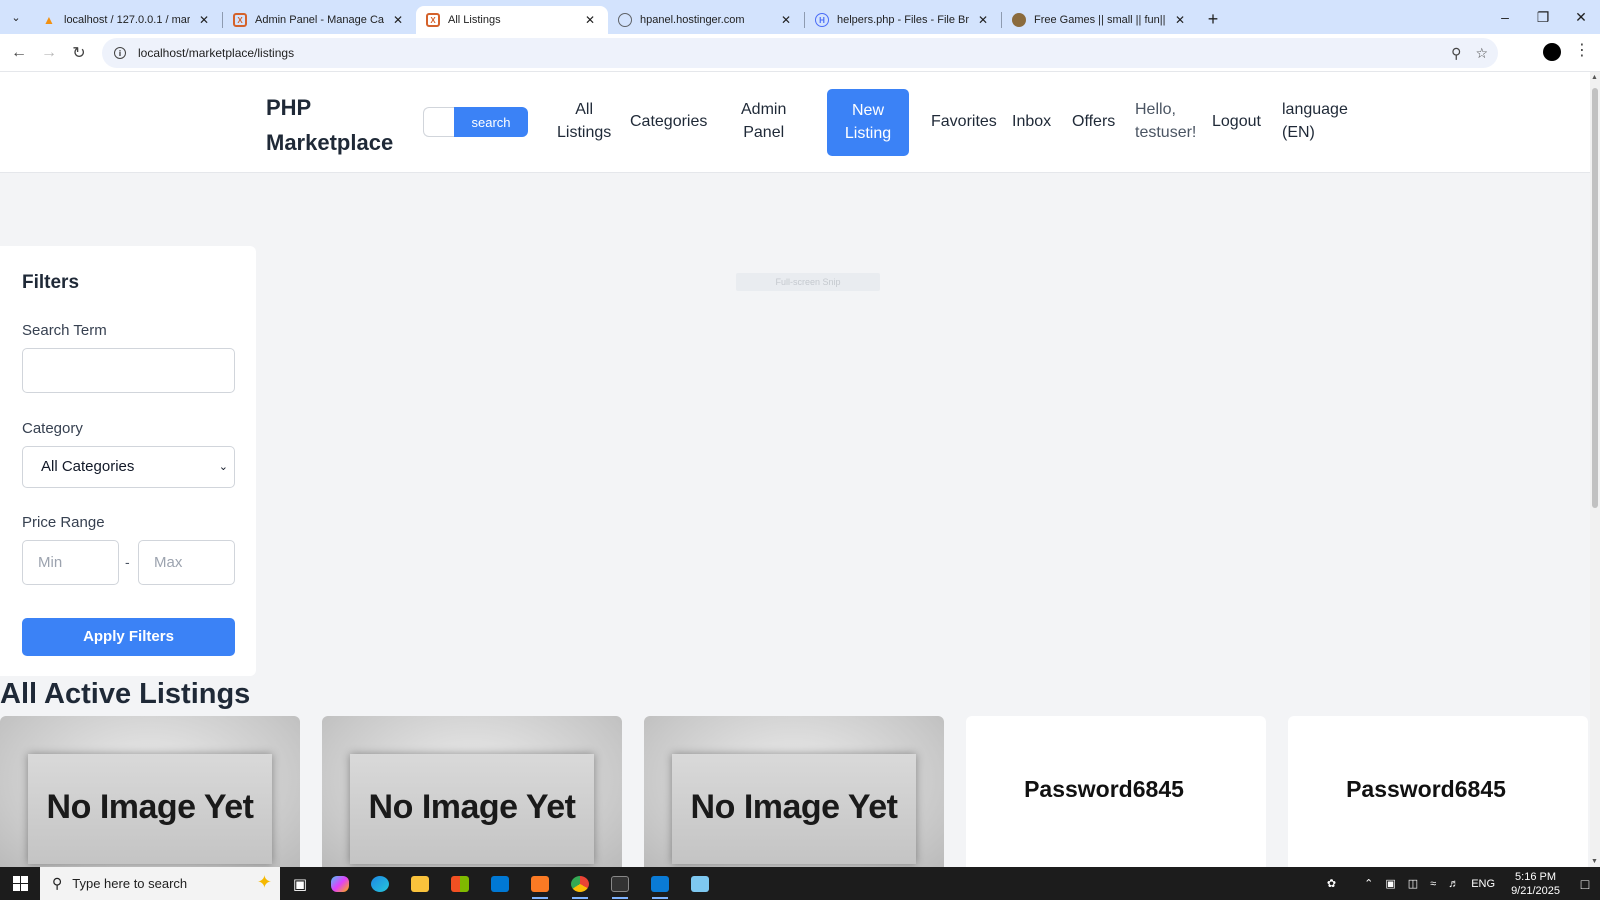  What do you see at coordinates (584, 121) in the screenshot?
I see `nav-all-listings: All Listings` at bounding box center [584, 121].